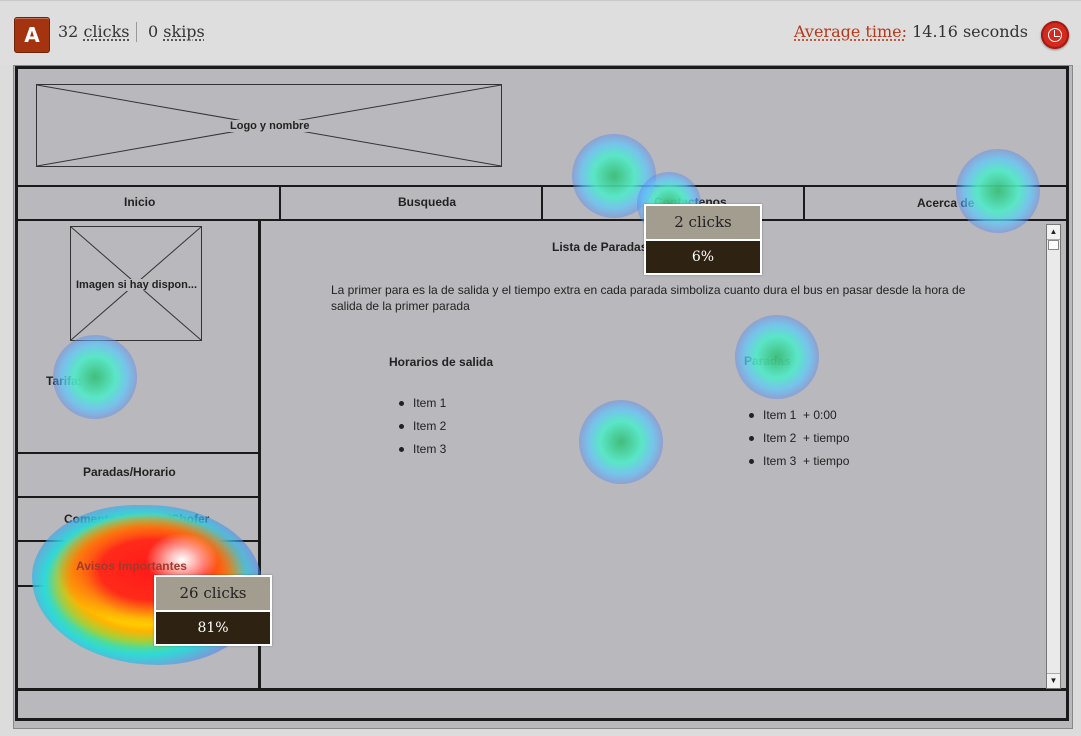  I want to click on wire-bottom-border, so click(542, 719).